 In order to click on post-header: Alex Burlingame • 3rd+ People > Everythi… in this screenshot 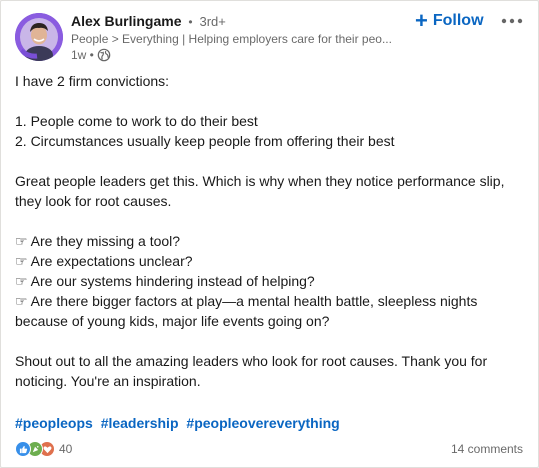, I will do `click(270, 35)`.